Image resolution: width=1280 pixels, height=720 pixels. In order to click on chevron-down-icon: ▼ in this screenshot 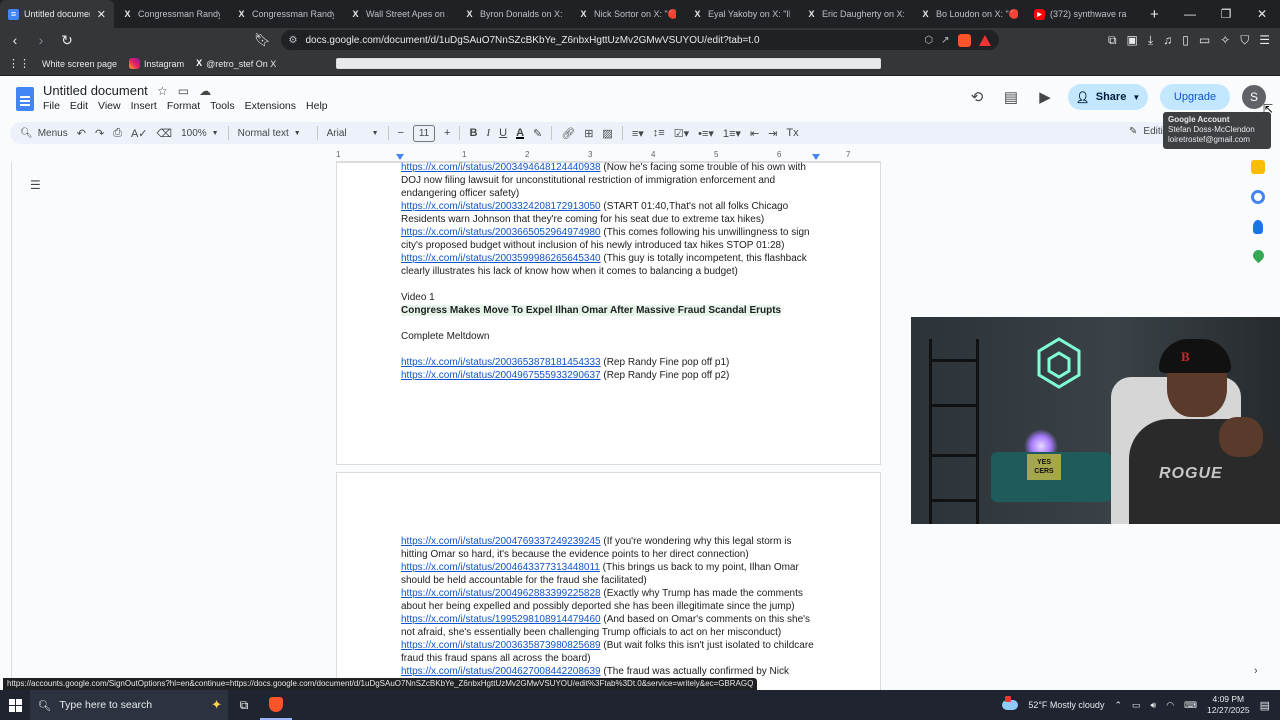, I will do `click(1136, 97)`.